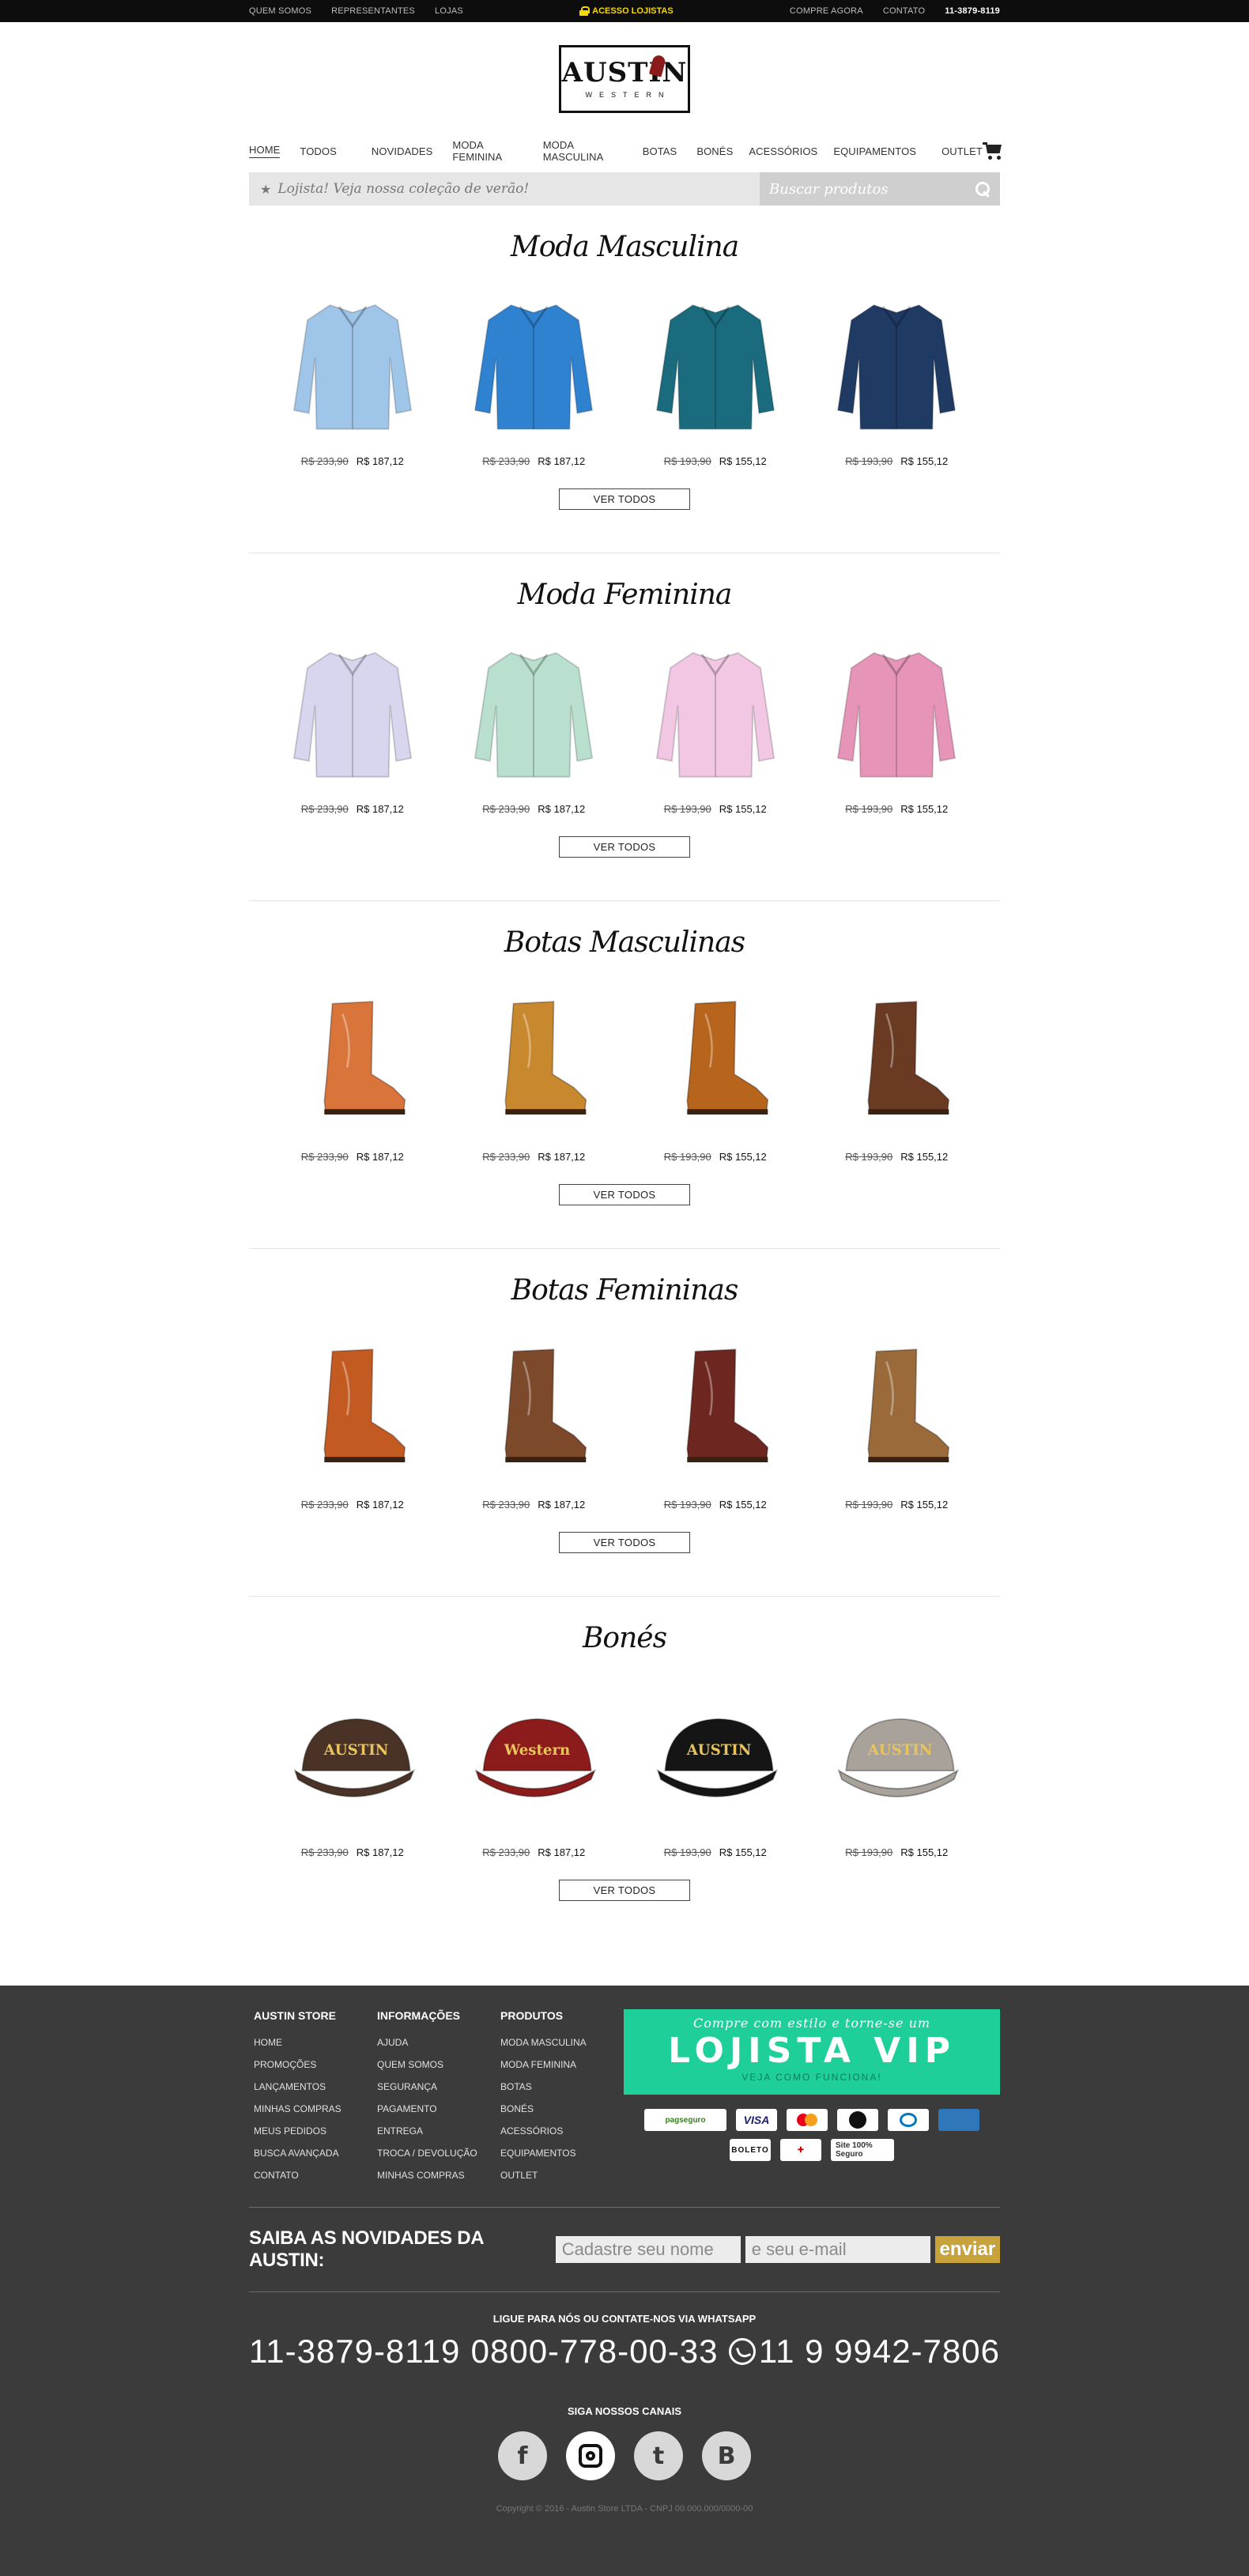 The image size is (1249, 2576). Describe the element at coordinates (560, 2175) in the screenshot. I see `footer-link-outlet: OUTLET` at that location.